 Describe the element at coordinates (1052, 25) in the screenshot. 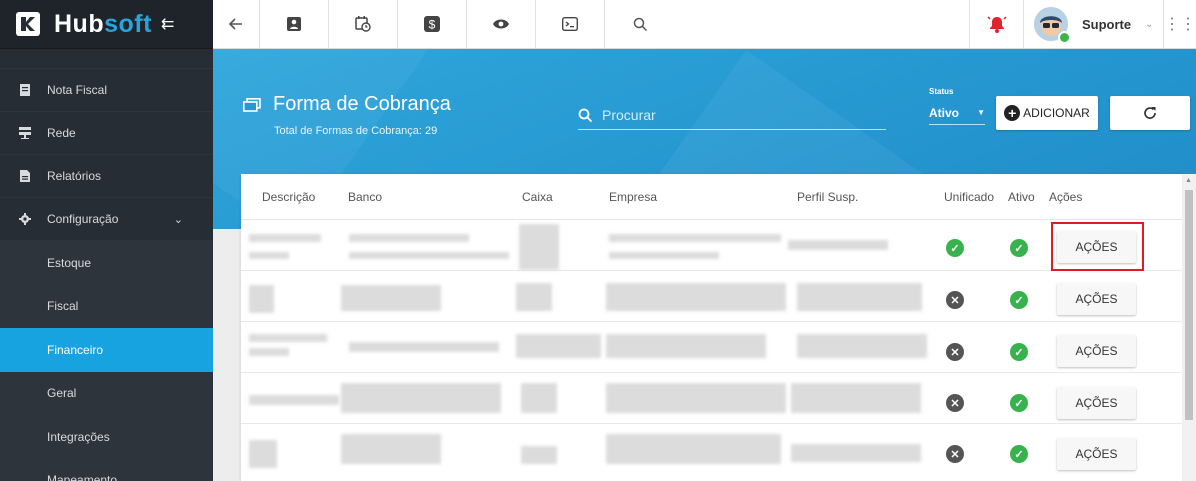

I see `avatar` at that location.